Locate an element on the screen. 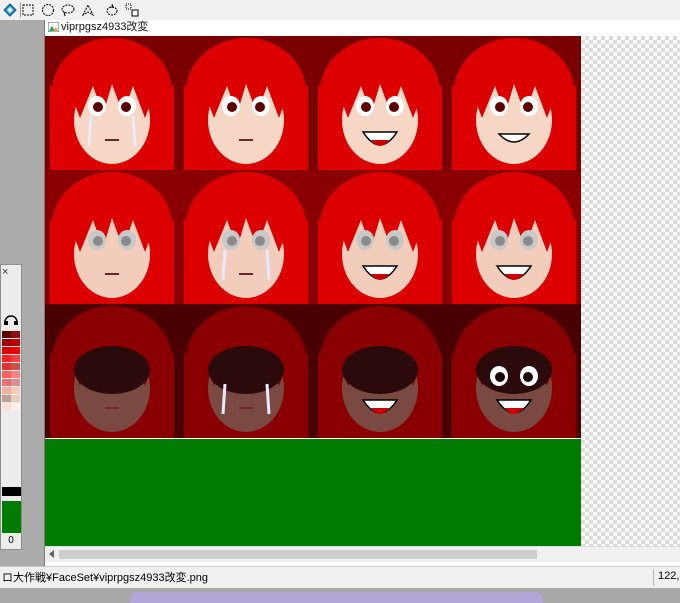  rect-select-tool is located at coordinates (28, 10).